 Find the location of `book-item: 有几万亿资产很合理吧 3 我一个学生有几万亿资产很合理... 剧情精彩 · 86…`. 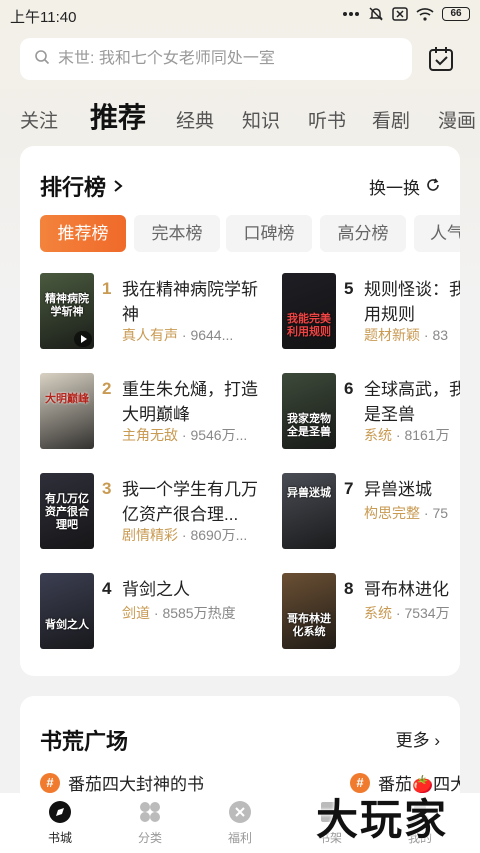

book-item: 有几万亿资产很合理吧 3 我一个学生有几万亿资产很合理... 剧情精彩 · 86… is located at coordinates (160, 512).